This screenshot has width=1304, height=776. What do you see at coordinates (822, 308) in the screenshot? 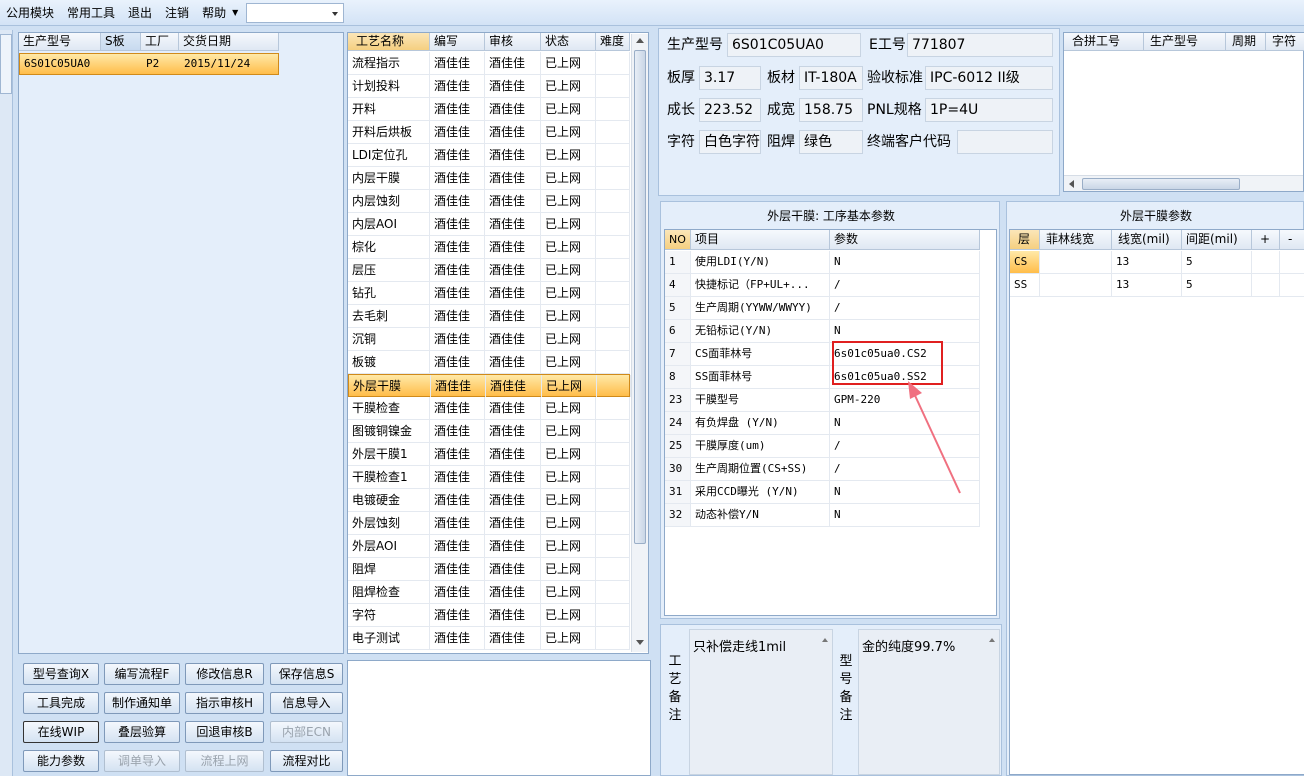
I see `table-row: 5 生产周期(YYWW/WWYY) /` at bounding box center [822, 308].